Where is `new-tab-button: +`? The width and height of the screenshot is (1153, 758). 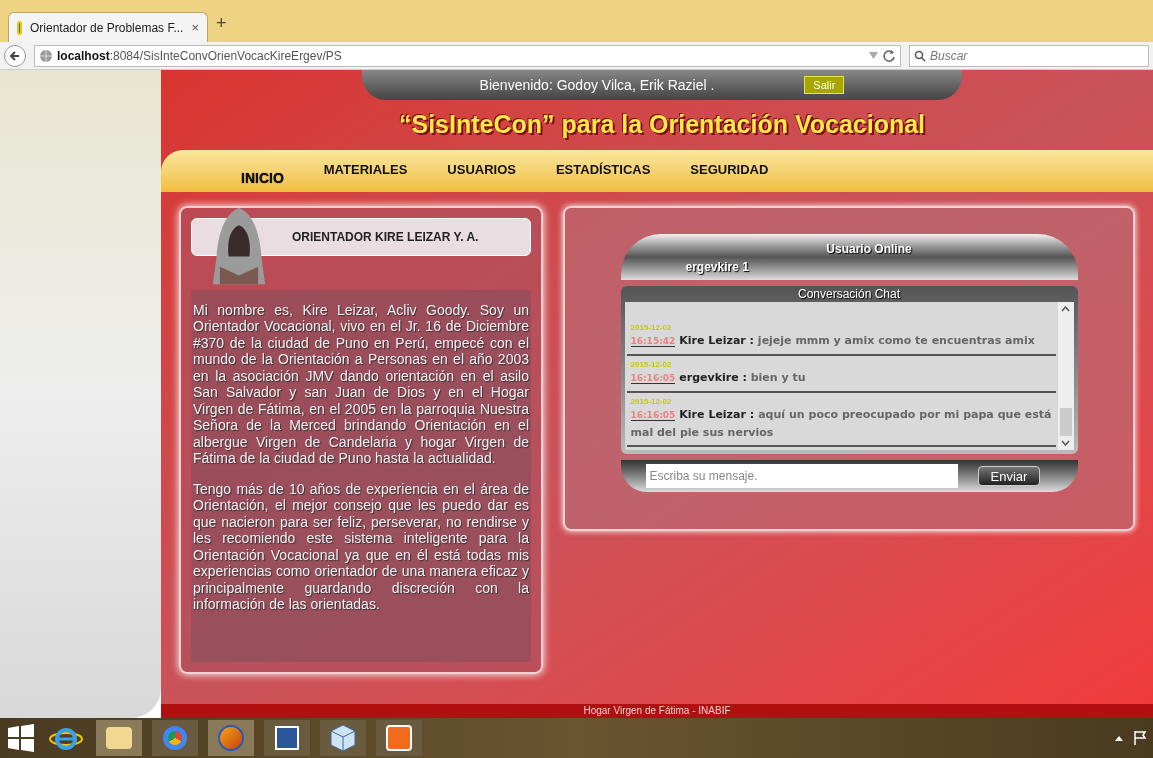 new-tab-button: + is located at coordinates (221, 23).